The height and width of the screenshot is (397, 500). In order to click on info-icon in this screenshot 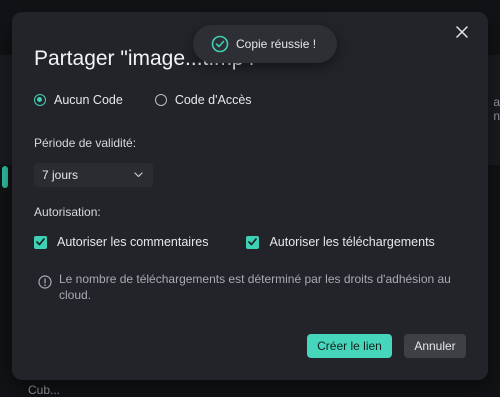, I will do `click(45, 282)`.